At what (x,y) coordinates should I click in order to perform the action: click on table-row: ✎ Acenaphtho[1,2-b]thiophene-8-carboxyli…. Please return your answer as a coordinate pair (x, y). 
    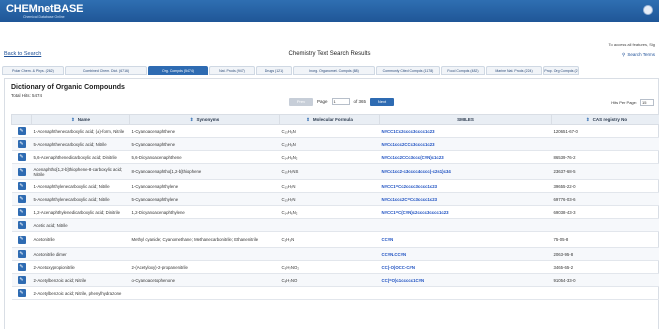
    Looking at the image, I should click on (335, 171).